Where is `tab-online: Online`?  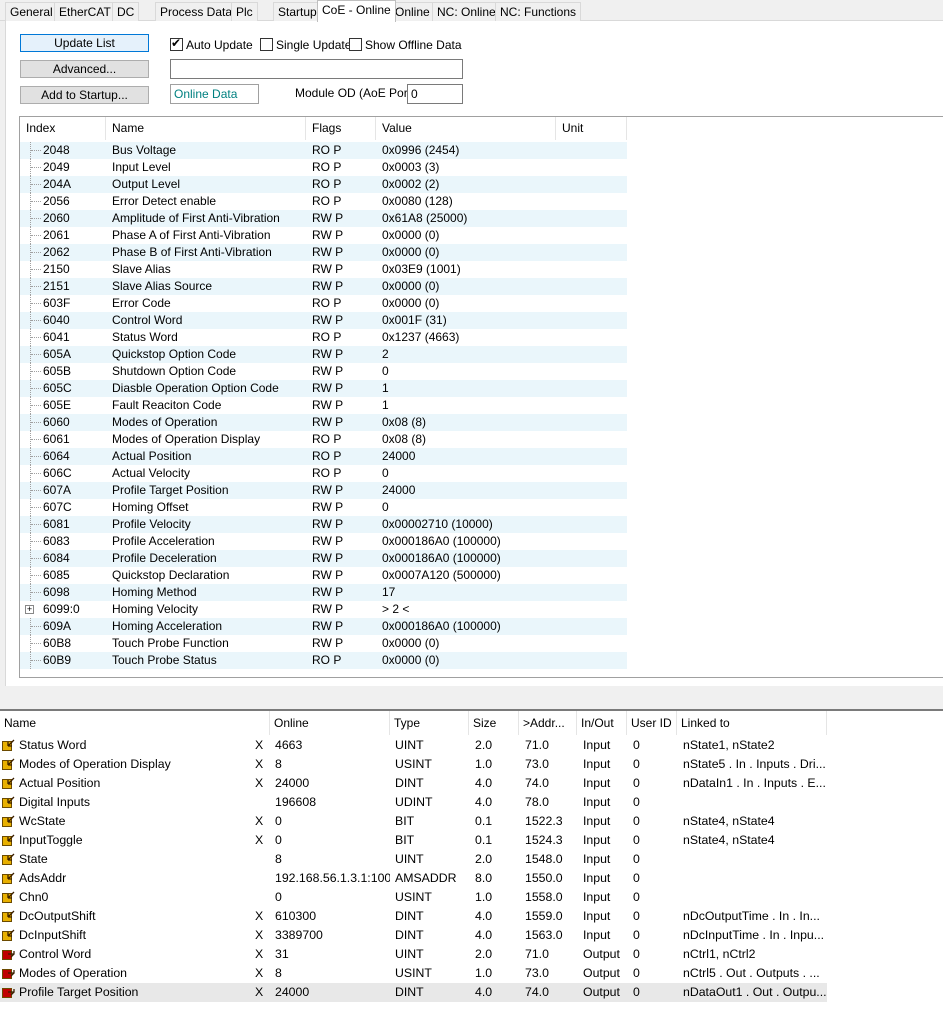 tab-online: Online is located at coordinates (412, 11).